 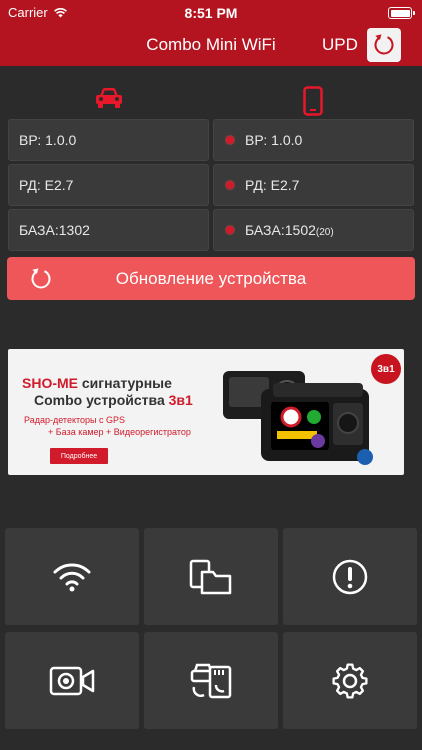 What do you see at coordinates (386, 369) in the screenshot?
I see `banner-badge: 3в1` at bounding box center [386, 369].